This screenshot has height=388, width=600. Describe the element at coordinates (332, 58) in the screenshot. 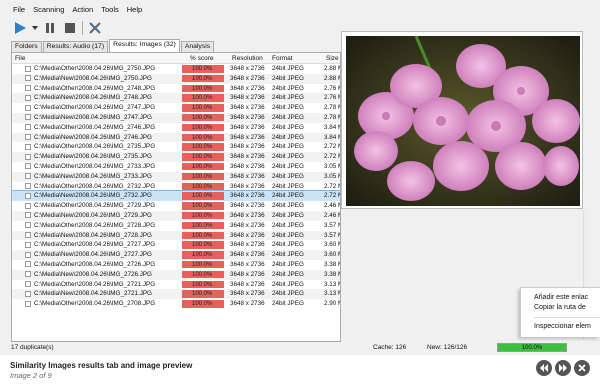

I see `header-size: Size` at that location.